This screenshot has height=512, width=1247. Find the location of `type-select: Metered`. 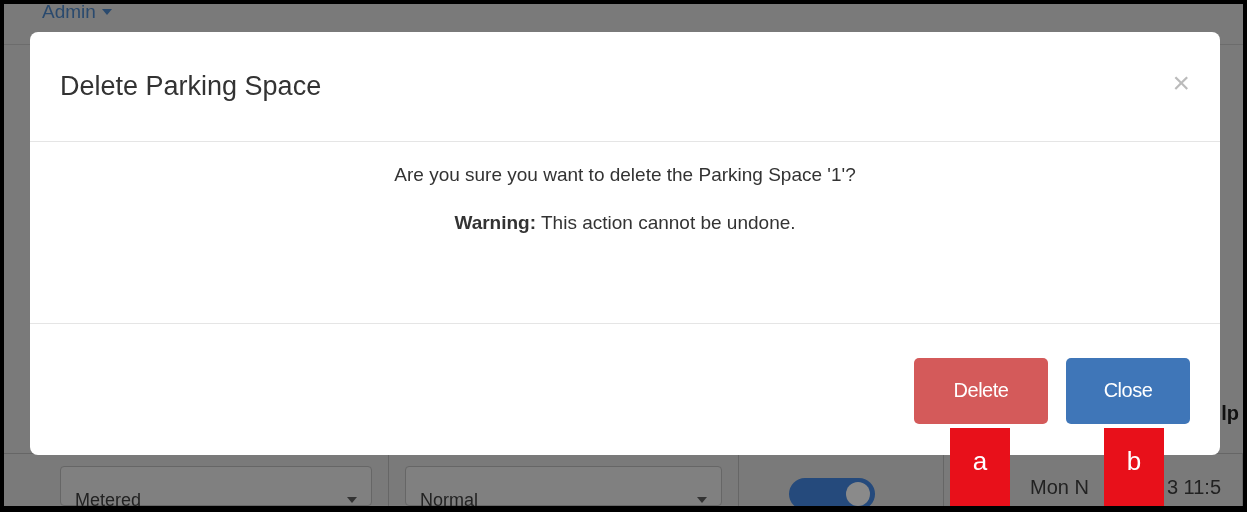

type-select: Metered is located at coordinates (216, 486).